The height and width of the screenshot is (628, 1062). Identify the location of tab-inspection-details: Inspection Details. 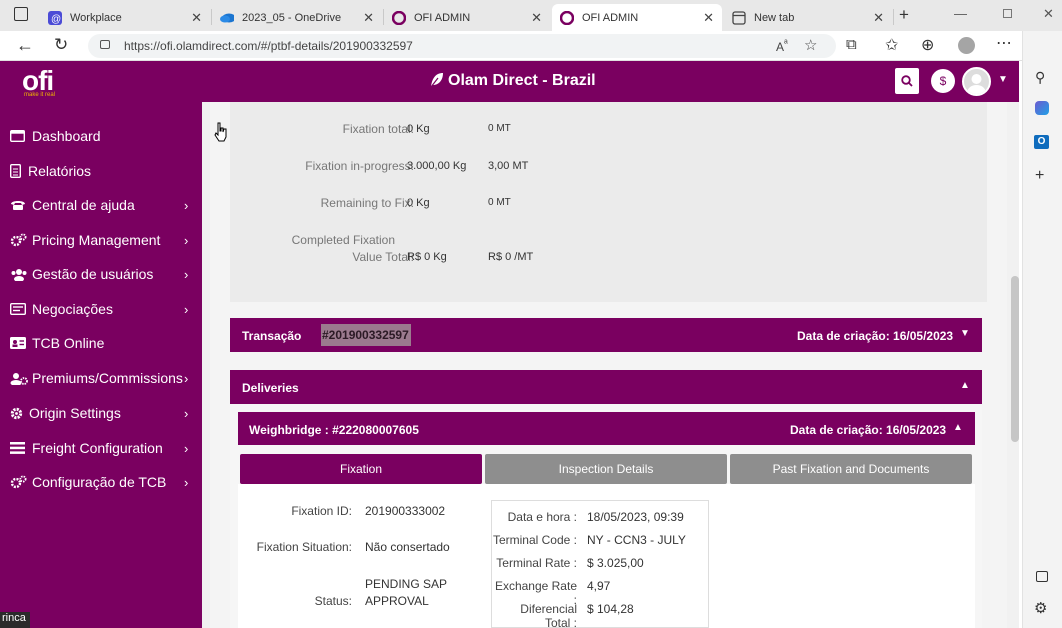
(606, 469).